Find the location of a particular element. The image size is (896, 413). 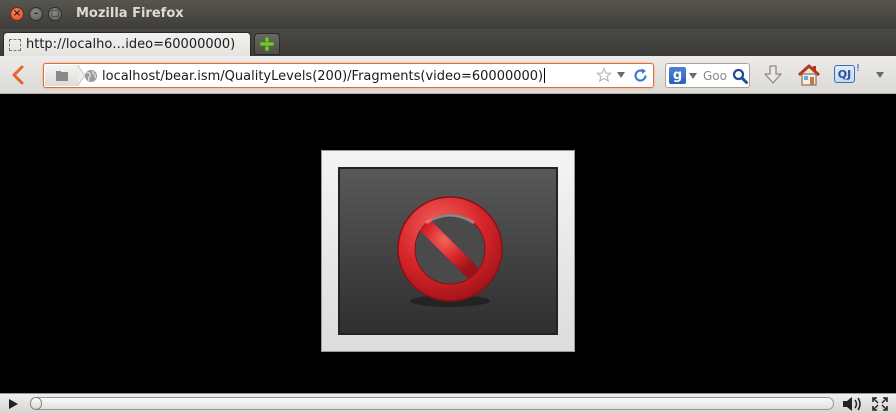

speaker-icon is located at coordinates (853, 404).